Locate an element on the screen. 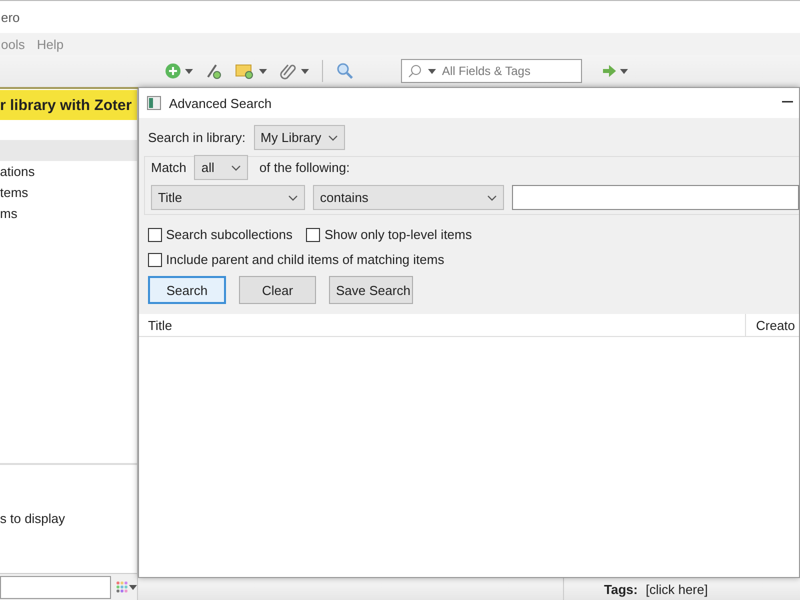 This screenshot has height=600, width=800. minimize-icon is located at coordinates (787, 102).